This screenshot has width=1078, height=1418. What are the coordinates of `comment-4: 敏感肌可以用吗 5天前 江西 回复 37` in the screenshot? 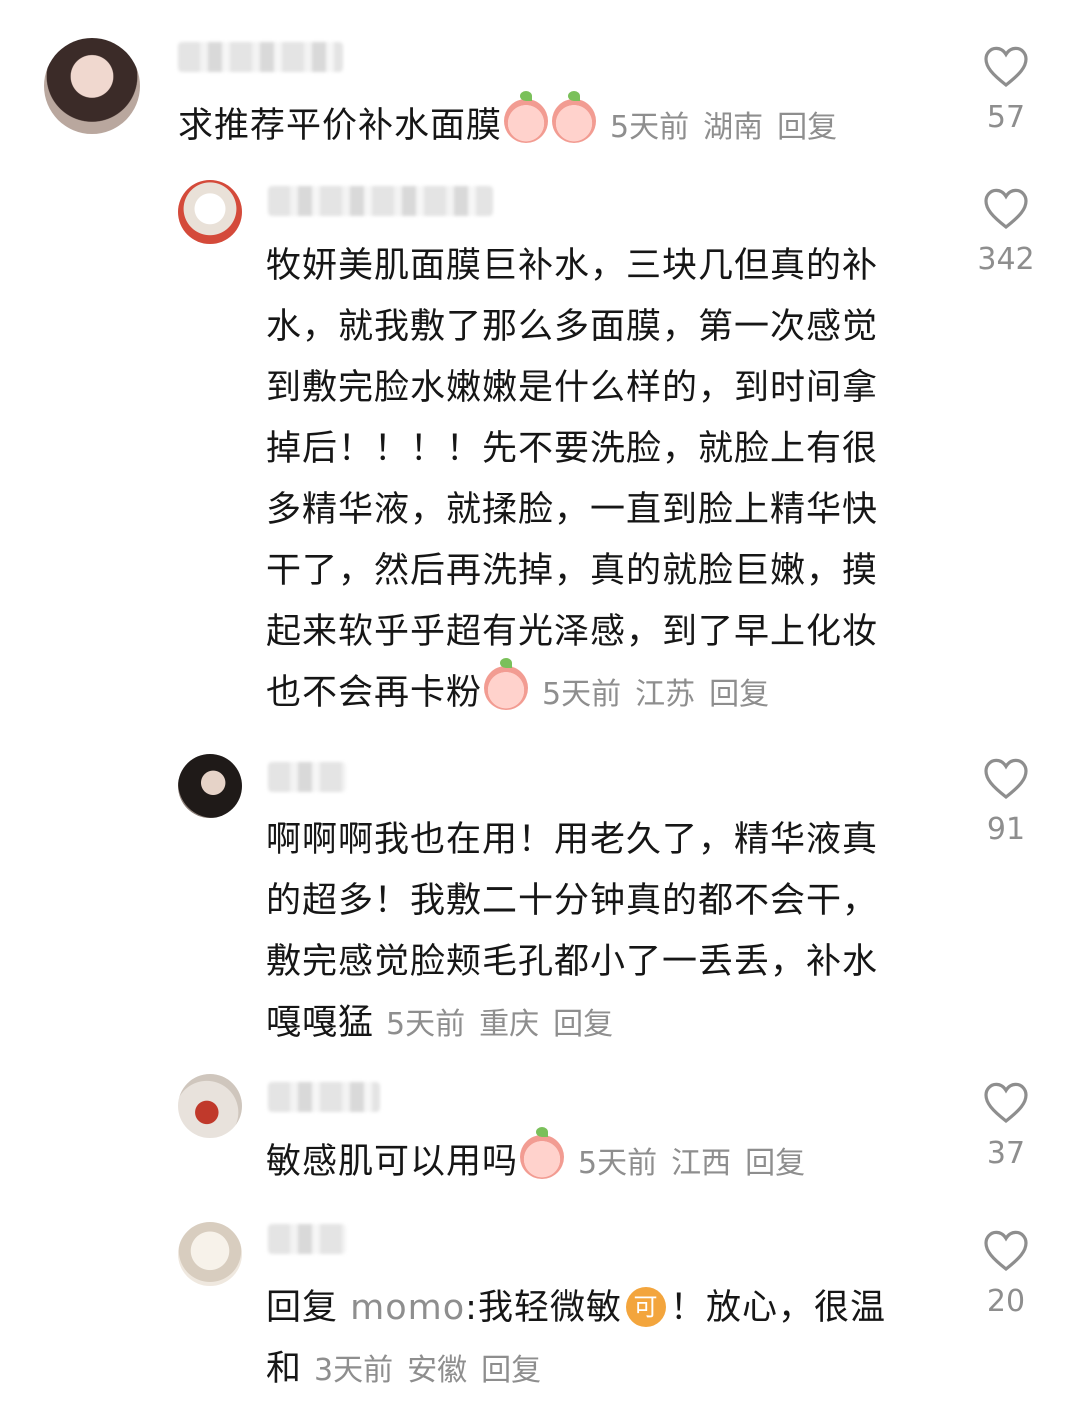 It's located at (539, 1135).